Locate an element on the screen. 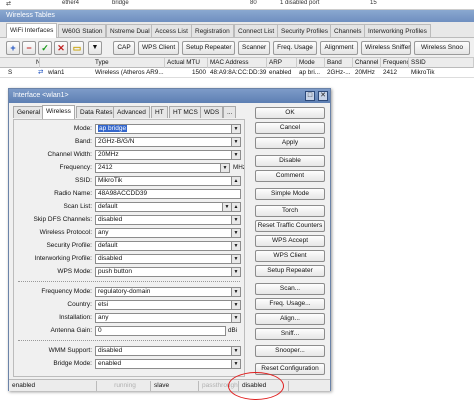 This screenshot has height=402, width=474. tab-advanced: Advanced is located at coordinates (131, 112).